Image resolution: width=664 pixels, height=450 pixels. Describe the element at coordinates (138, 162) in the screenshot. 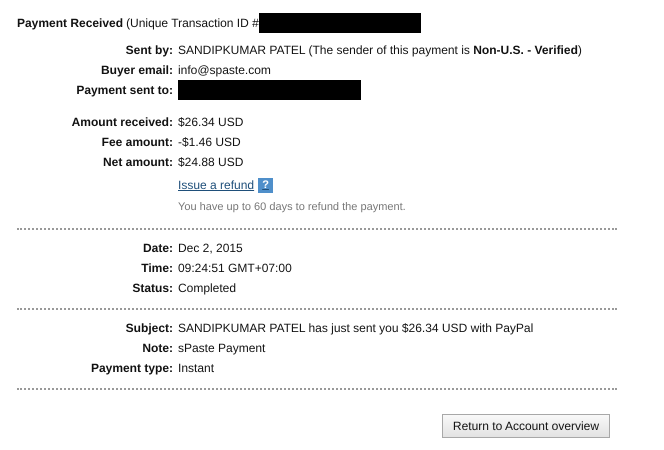

I see `field-label: Net amount:` at that location.